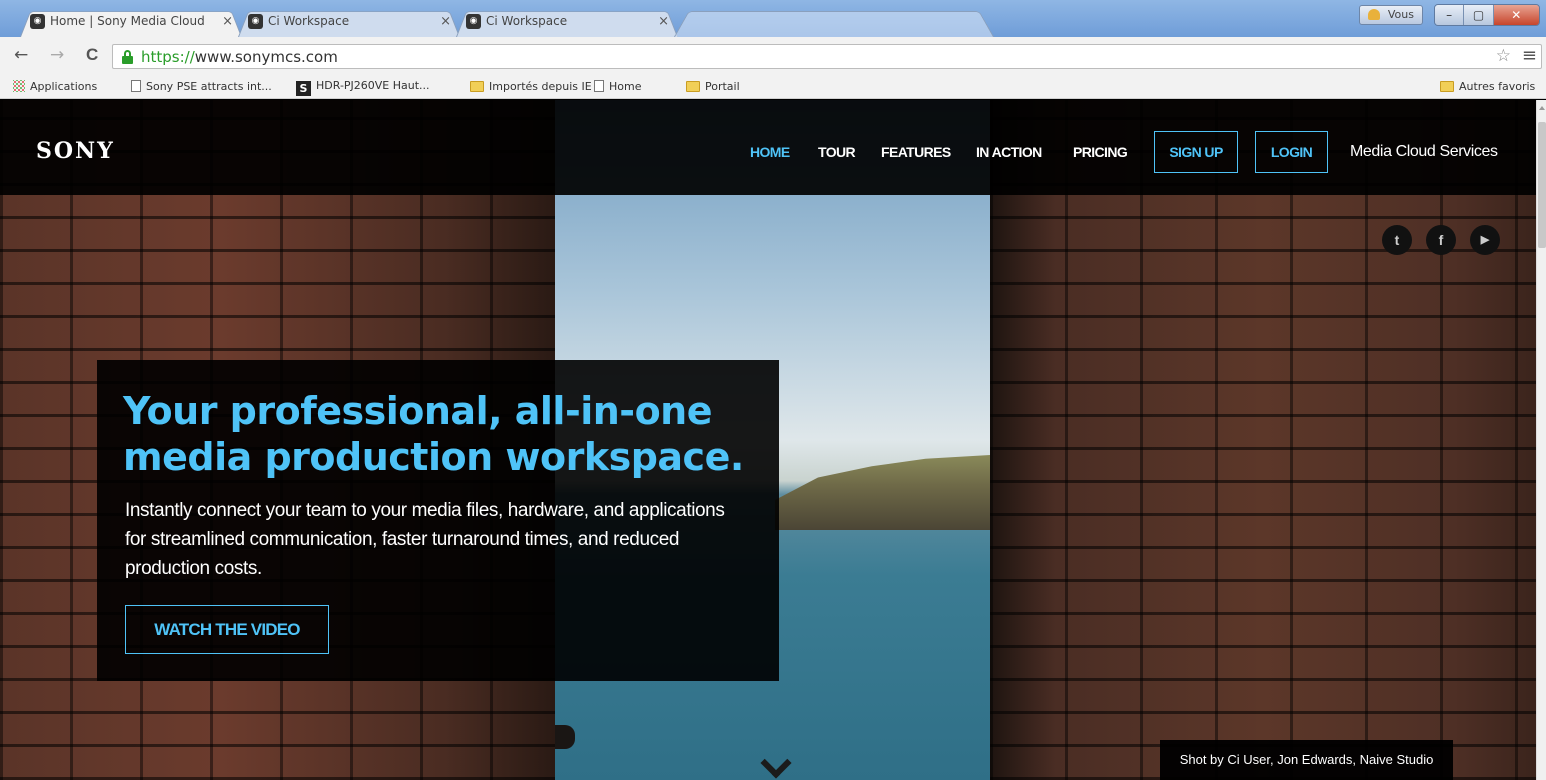 This screenshot has height=780, width=1546. What do you see at coordinates (1516, 15) in the screenshot?
I see `close-window-button: ✕` at bounding box center [1516, 15].